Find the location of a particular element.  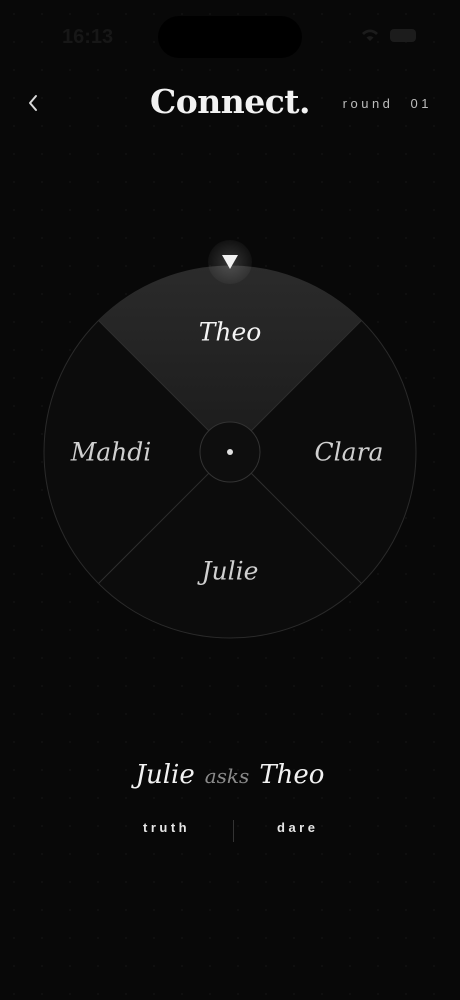

asks-word: asks is located at coordinates (227, 776).